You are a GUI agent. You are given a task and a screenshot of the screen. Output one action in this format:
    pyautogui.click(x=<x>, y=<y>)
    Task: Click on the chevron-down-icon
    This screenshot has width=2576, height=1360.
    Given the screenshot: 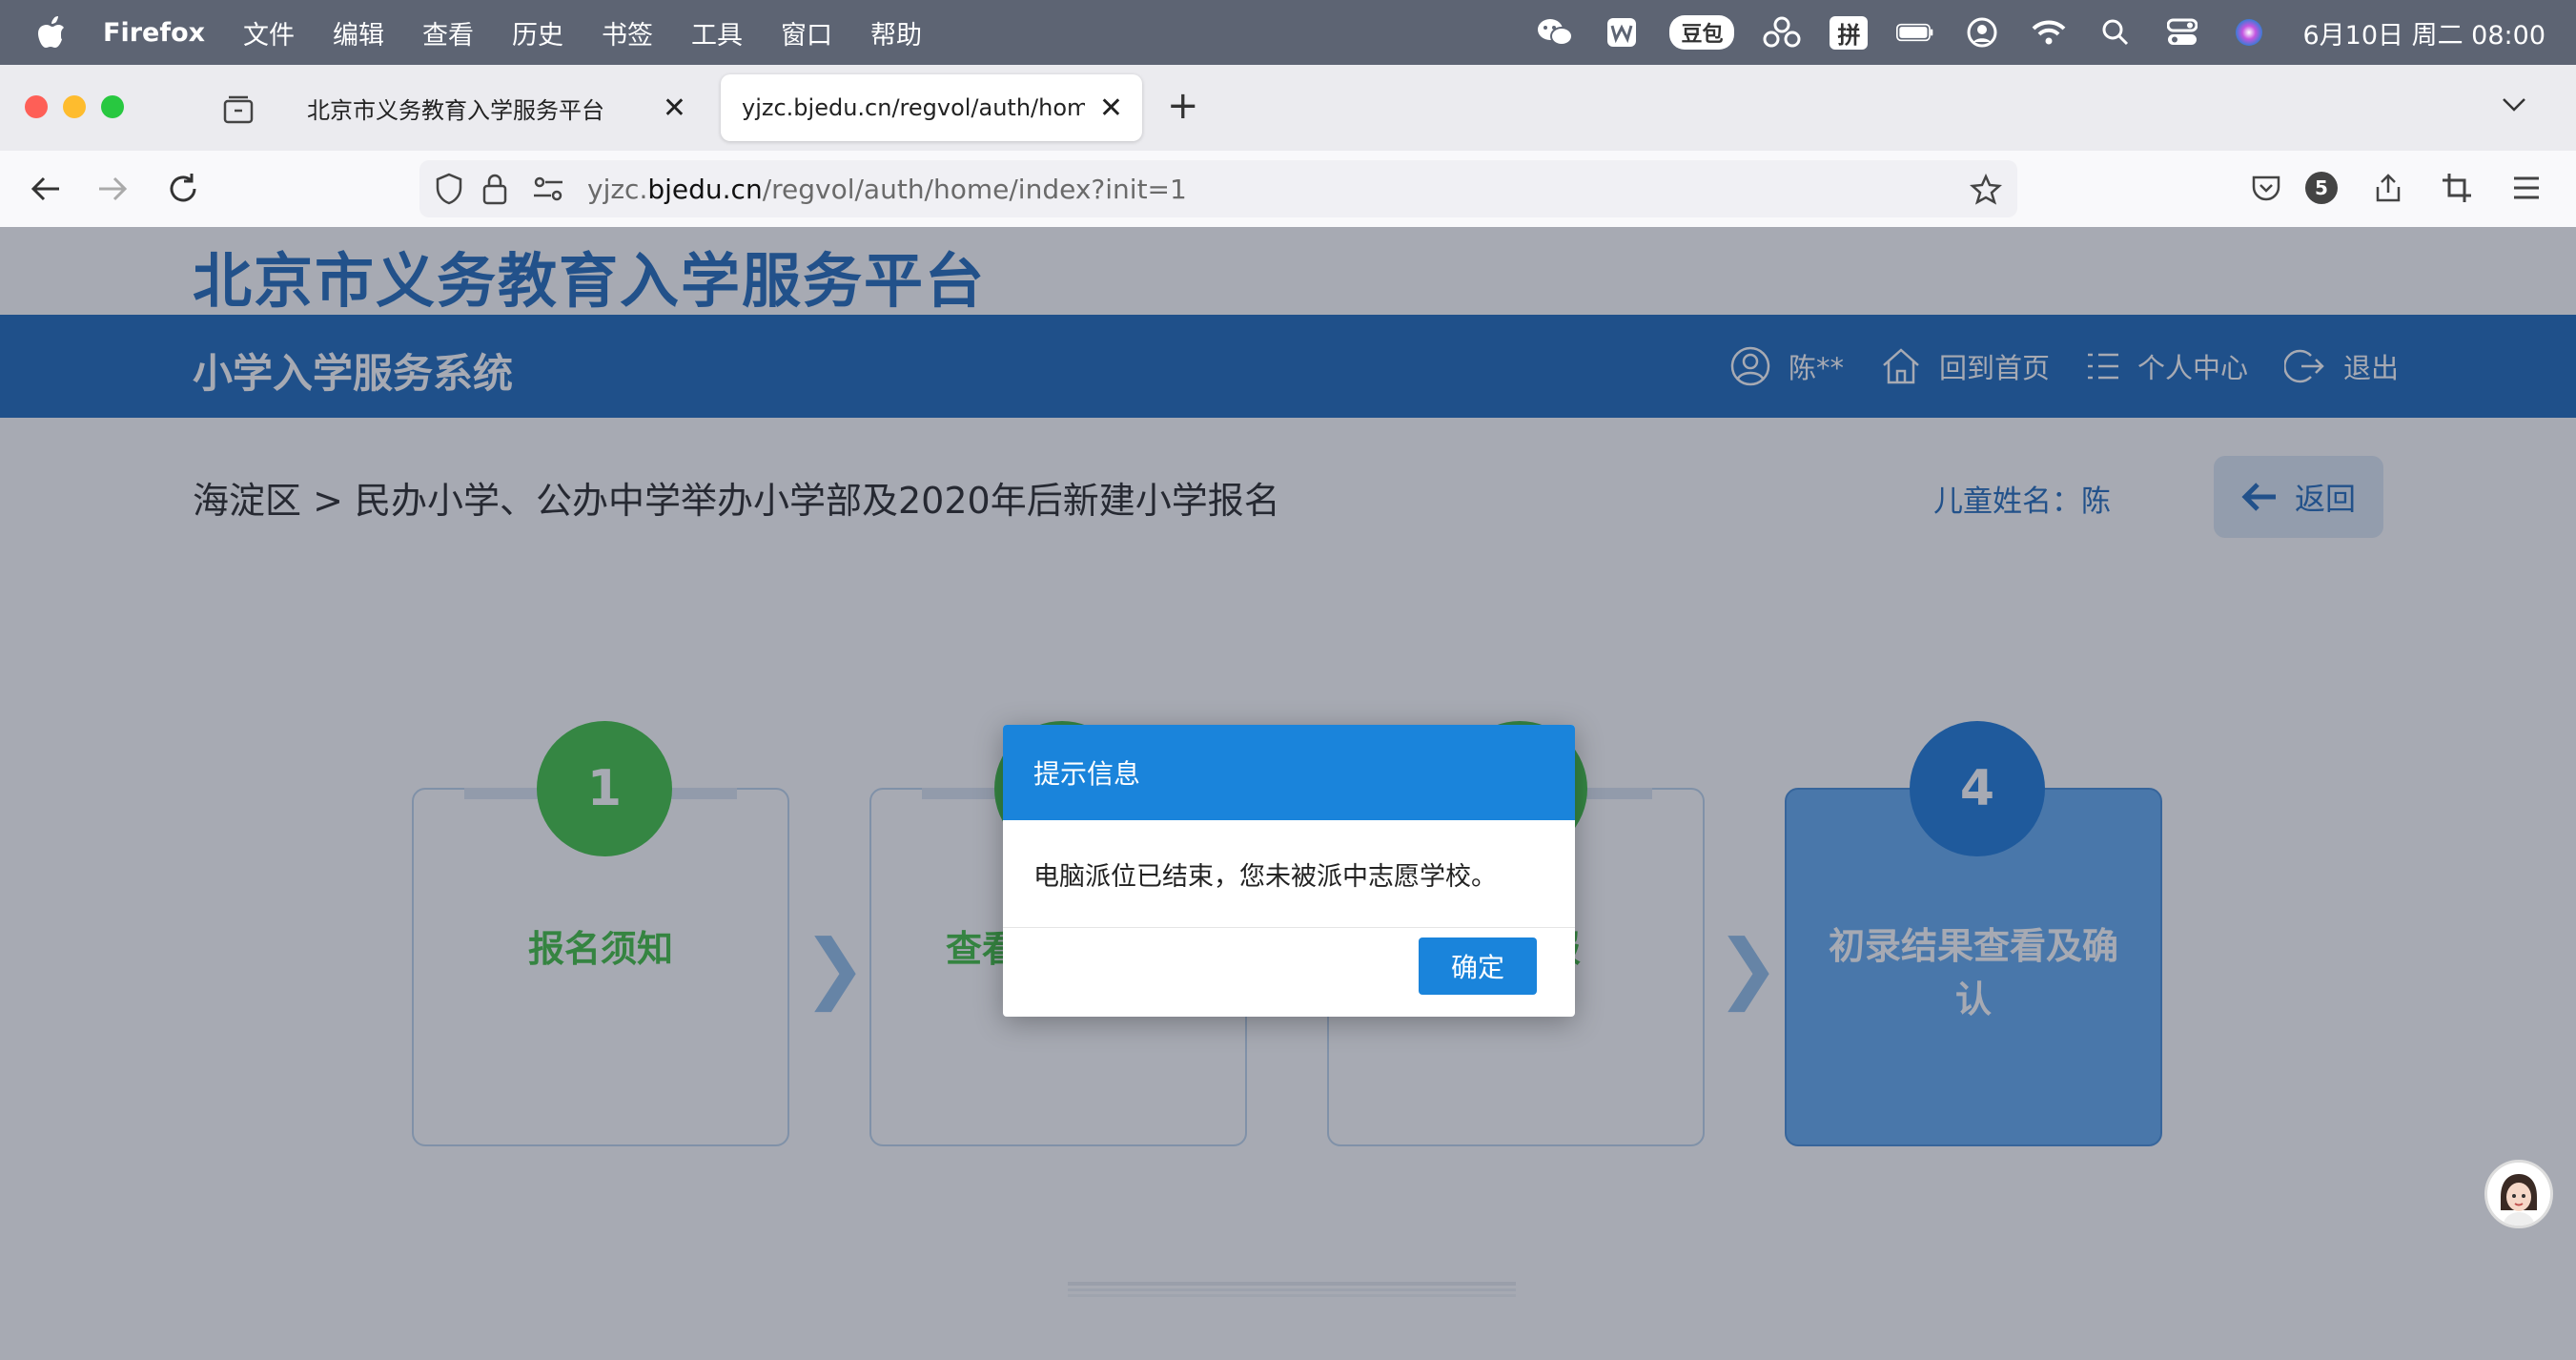 What is the action you would take?
    pyautogui.click(x=2514, y=104)
    